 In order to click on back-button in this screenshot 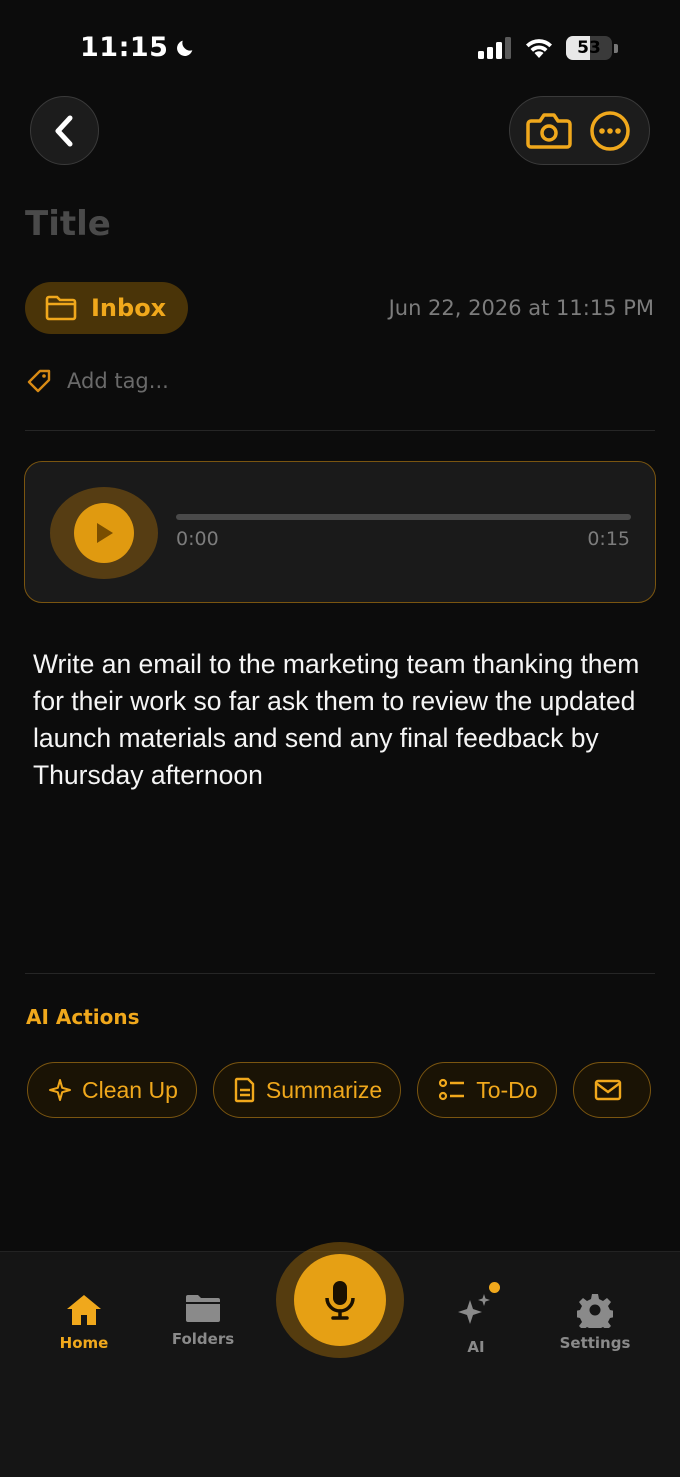, I will do `click(64, 130)`.